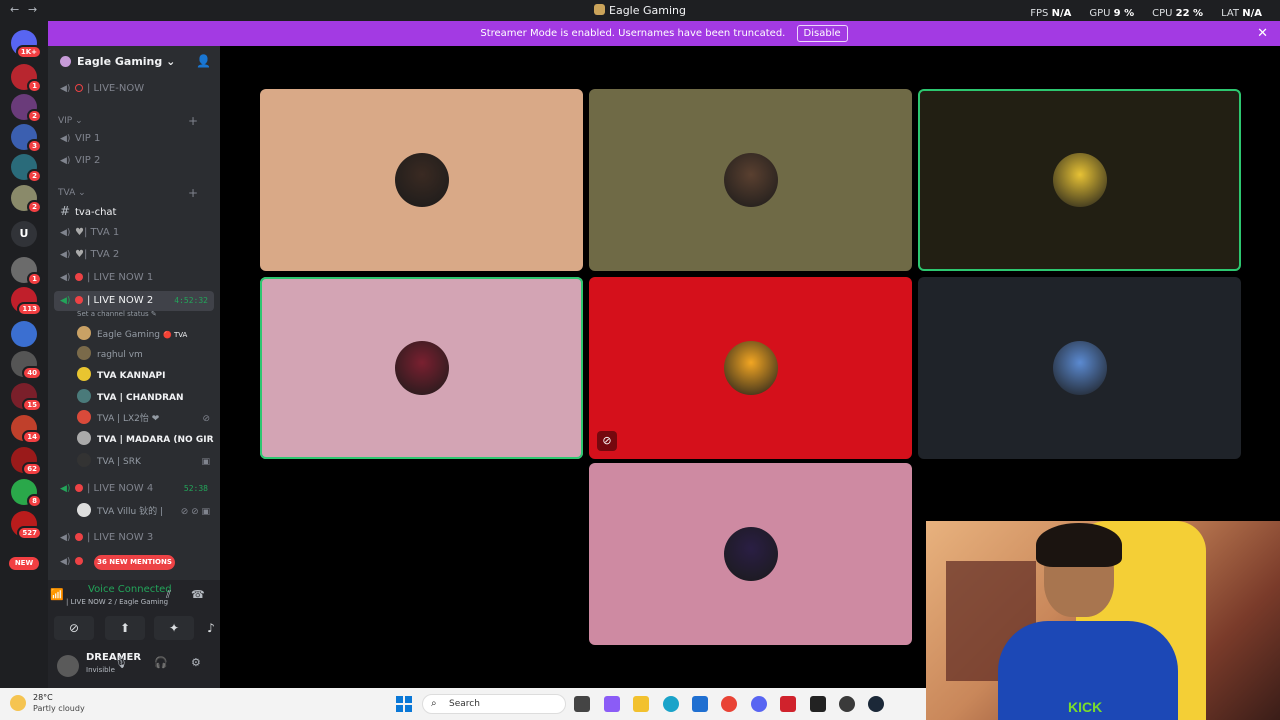 This screenshot has width=1280, height=720. Describe the element at coordinates (145, 355) in the screenshot. I see `voice-member: raghul vm` at that location.